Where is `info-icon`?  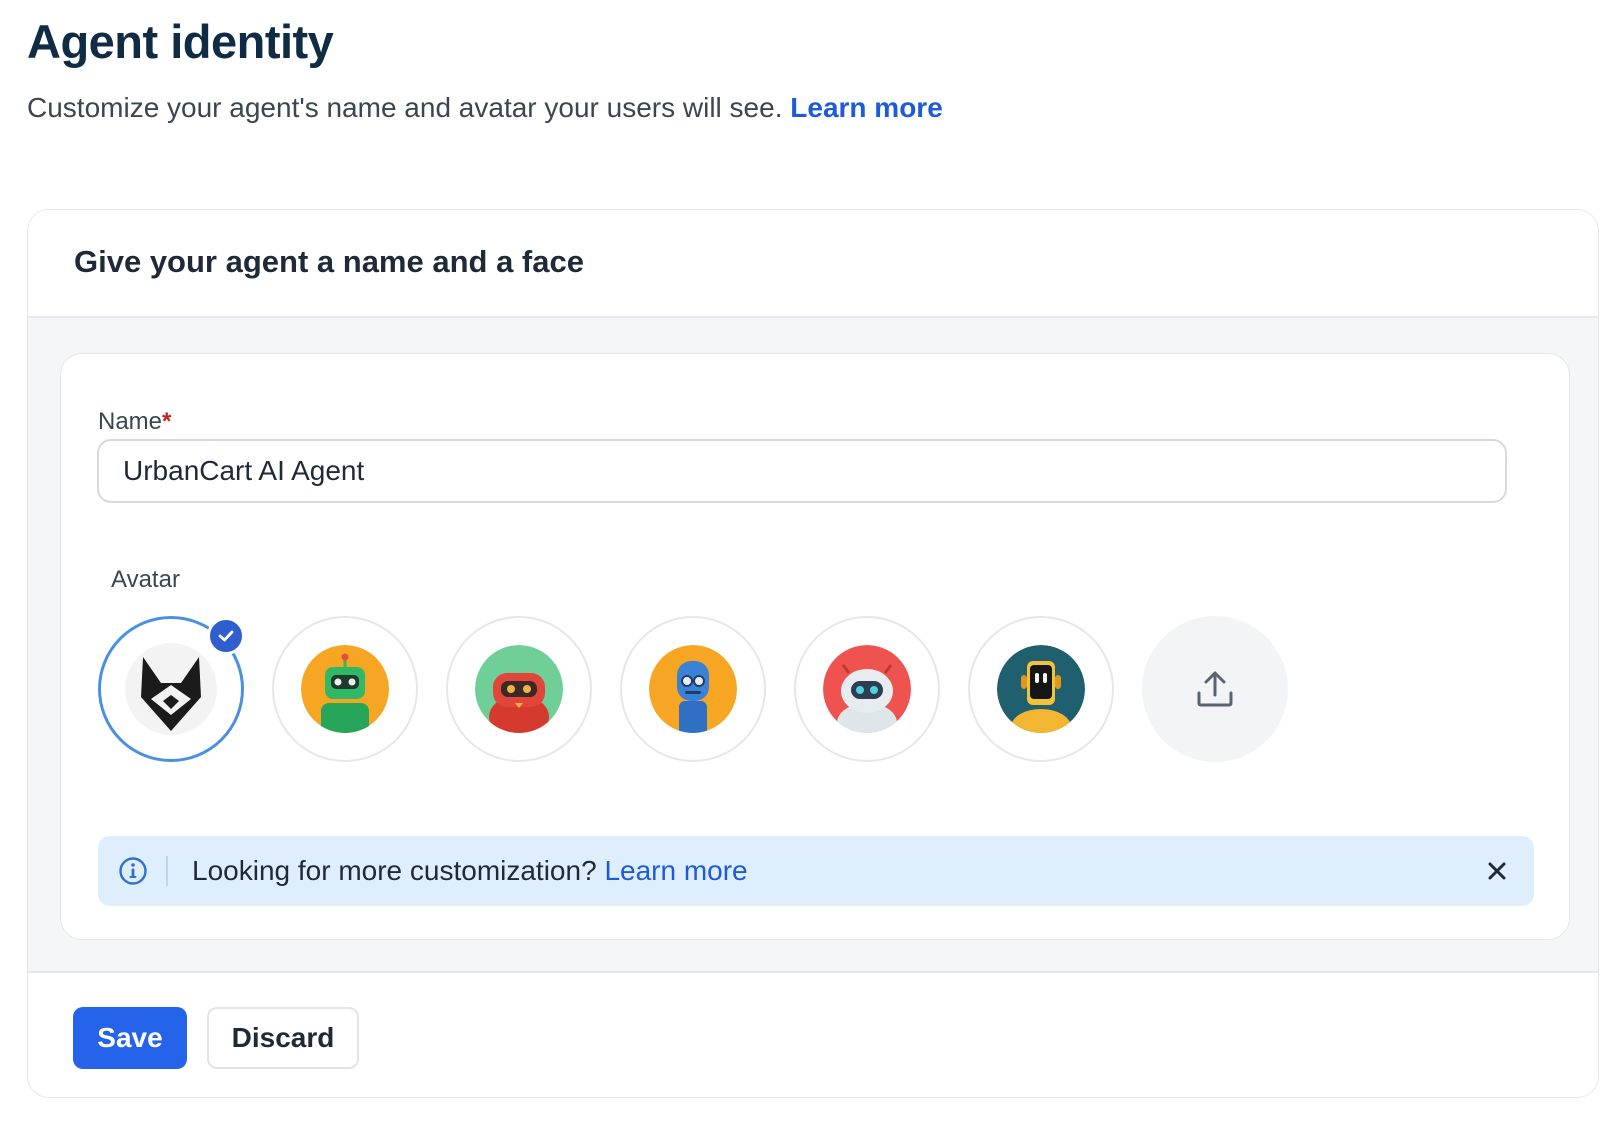 info-icon is located at coordinates (133, 871).